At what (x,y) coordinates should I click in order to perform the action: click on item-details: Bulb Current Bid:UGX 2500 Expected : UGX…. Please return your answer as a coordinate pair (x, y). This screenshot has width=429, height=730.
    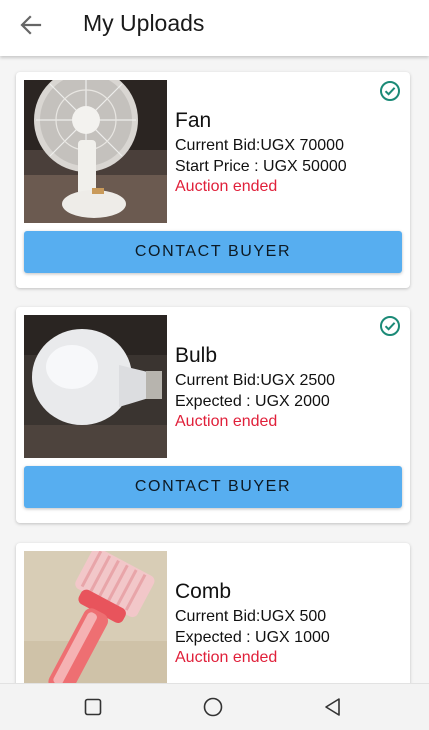
    Looking at the image, I should click on (255, 388).